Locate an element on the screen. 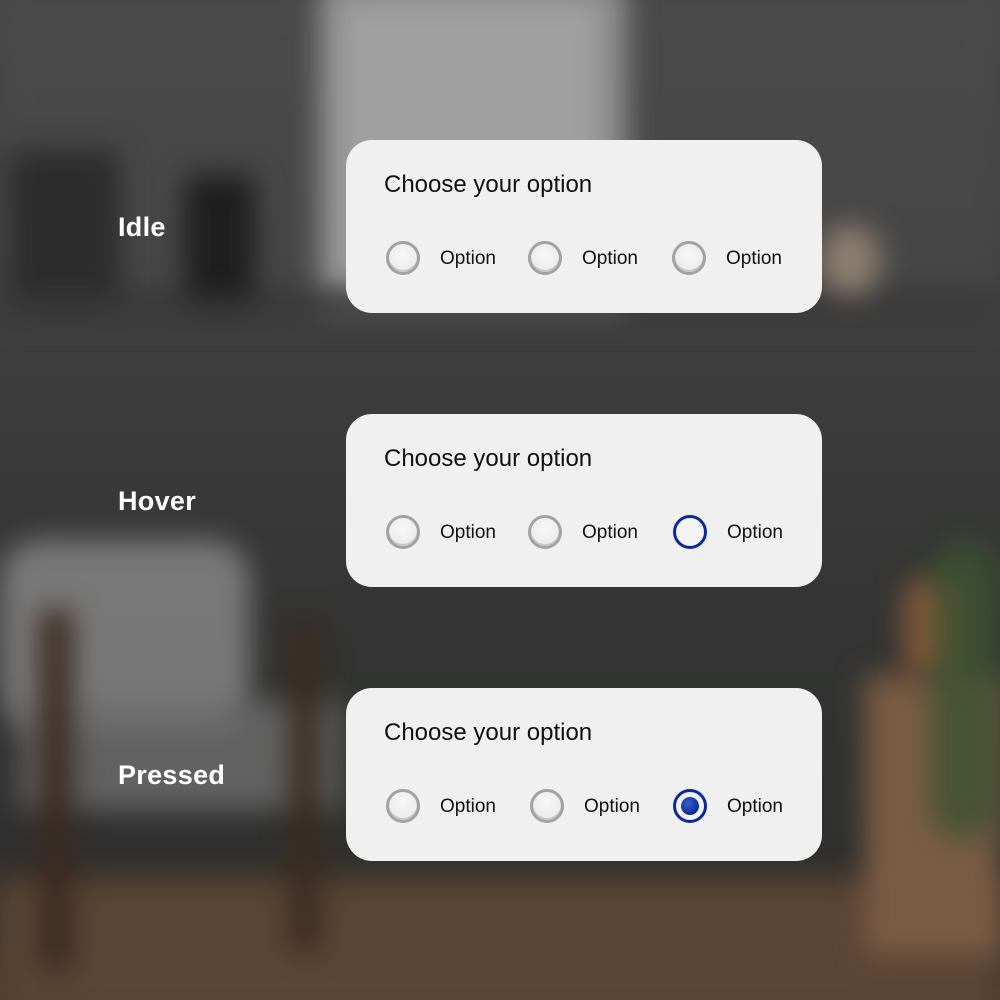 This screenshot has width=1000, height=1000. radio-selected-dot is located at coordinates (690, 806).